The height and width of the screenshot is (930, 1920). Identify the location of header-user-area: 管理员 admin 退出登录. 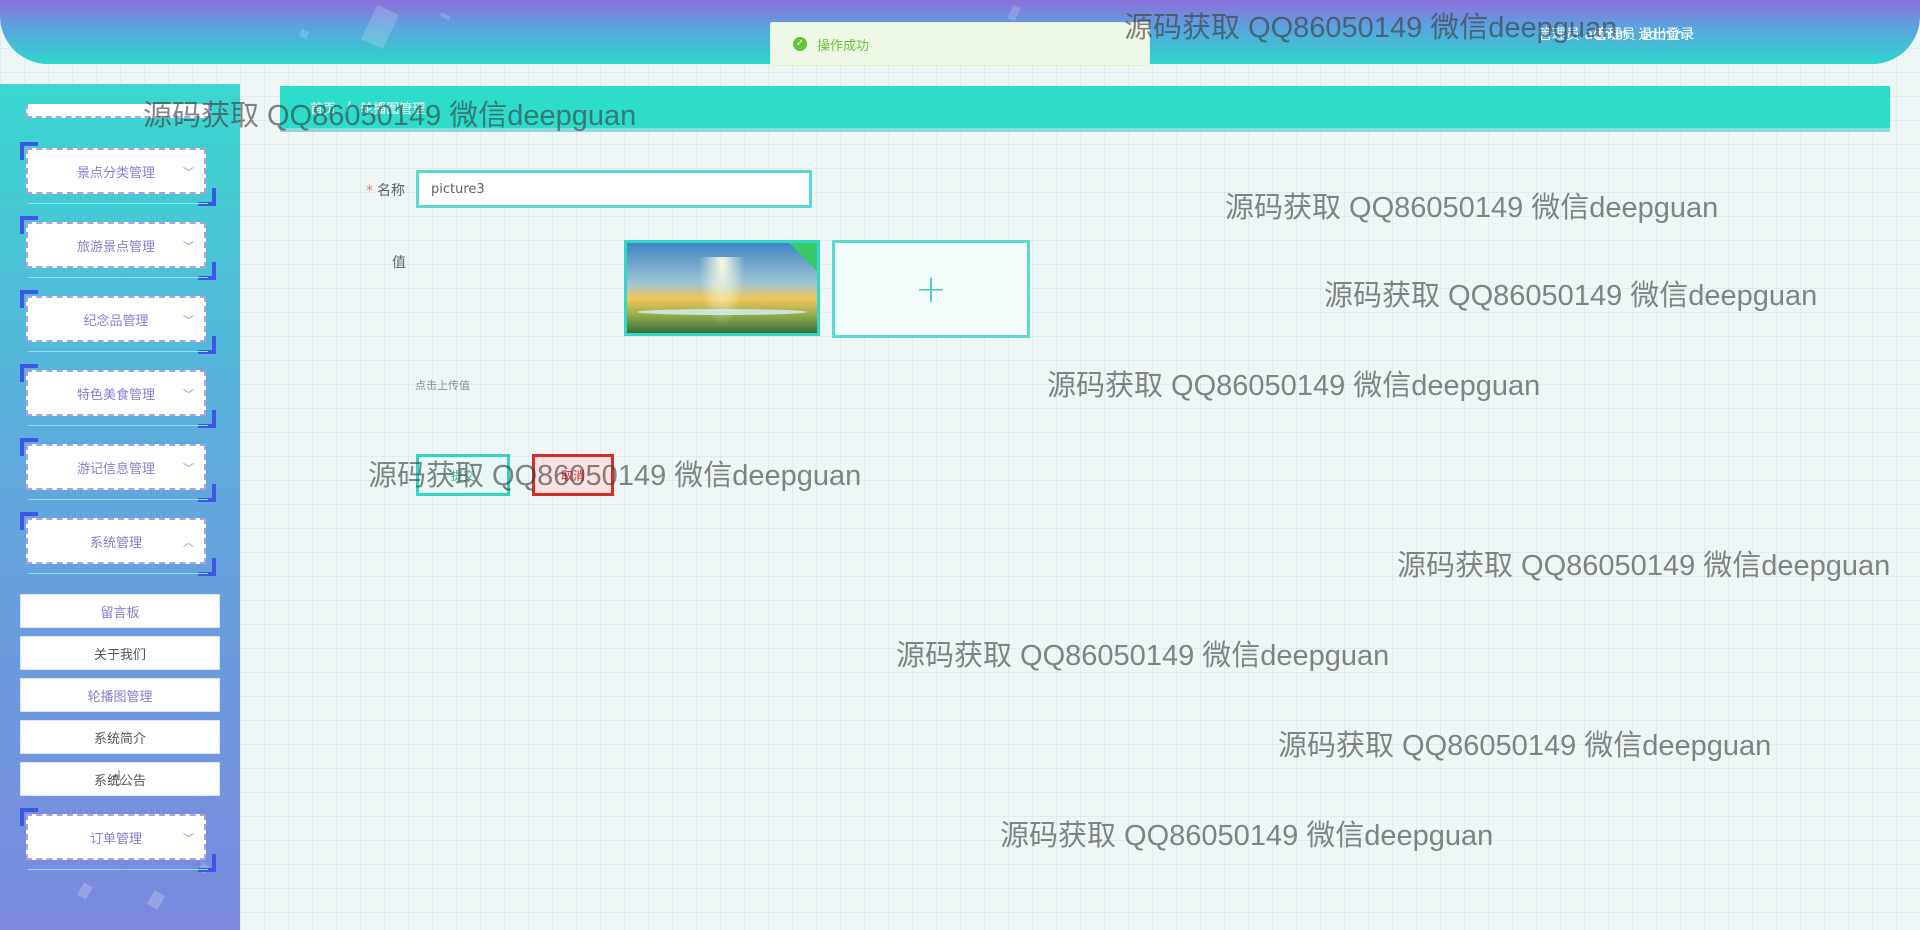
(1616, 34).